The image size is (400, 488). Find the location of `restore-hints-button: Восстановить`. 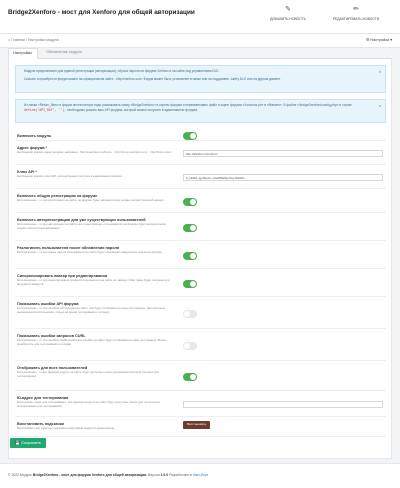

restore-hints-button: Восстановить is located at coordinates (197, 425).